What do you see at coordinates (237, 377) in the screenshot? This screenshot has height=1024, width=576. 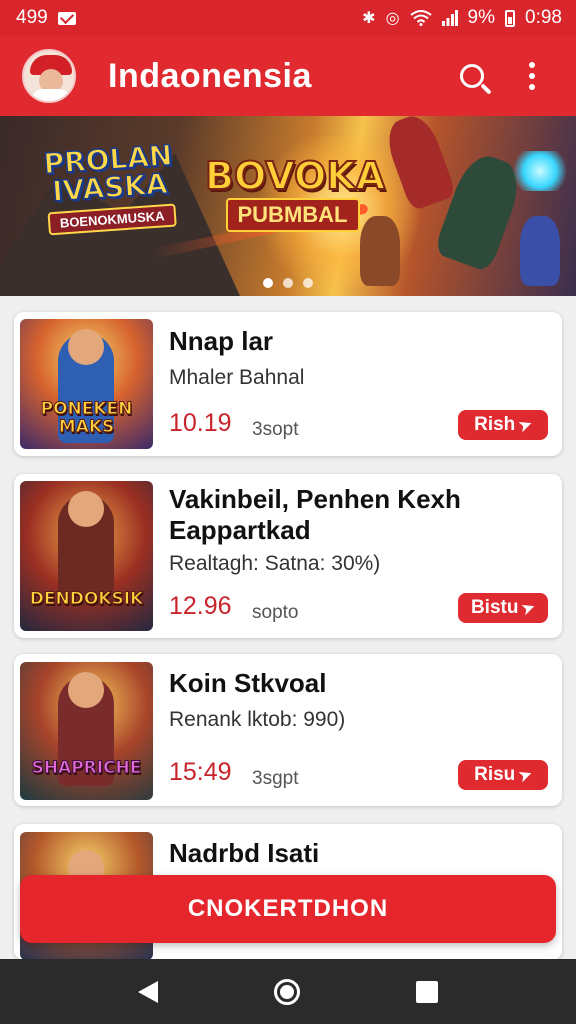 I see `item-subtitle: Mhaler Bahnal` at bounding box center [237, 377].